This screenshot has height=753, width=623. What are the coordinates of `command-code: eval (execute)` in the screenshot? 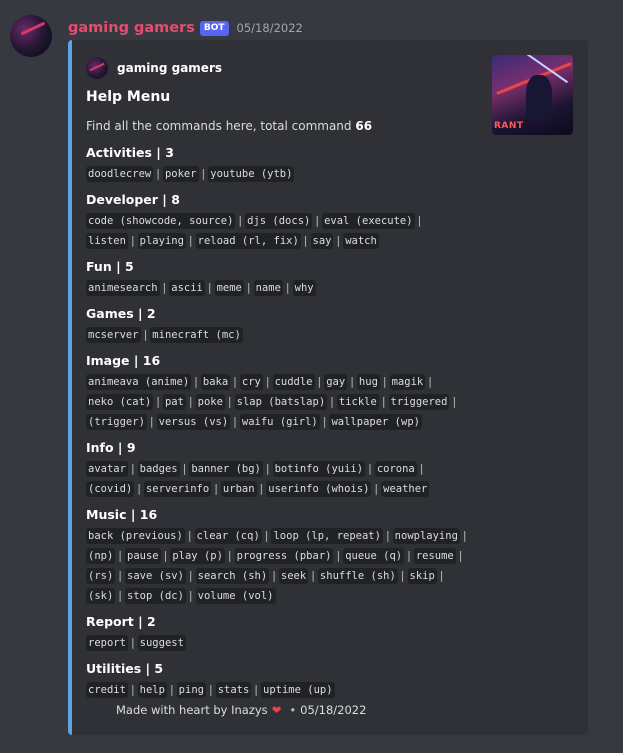 It's located at (368, 221).